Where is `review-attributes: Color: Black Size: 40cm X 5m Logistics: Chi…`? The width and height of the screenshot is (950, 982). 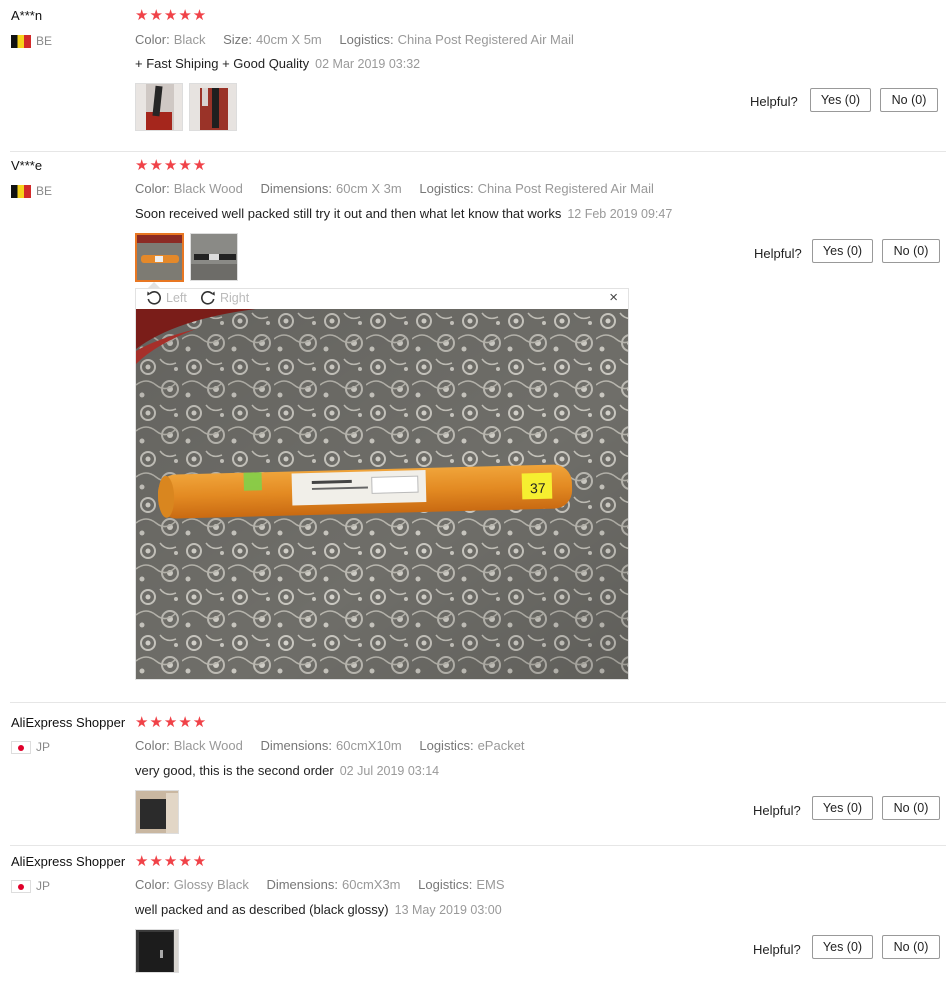 review-attributes: Color: Black Size: 40cm X 5m Logistics: Chi… is located at coordinates (361, 39).